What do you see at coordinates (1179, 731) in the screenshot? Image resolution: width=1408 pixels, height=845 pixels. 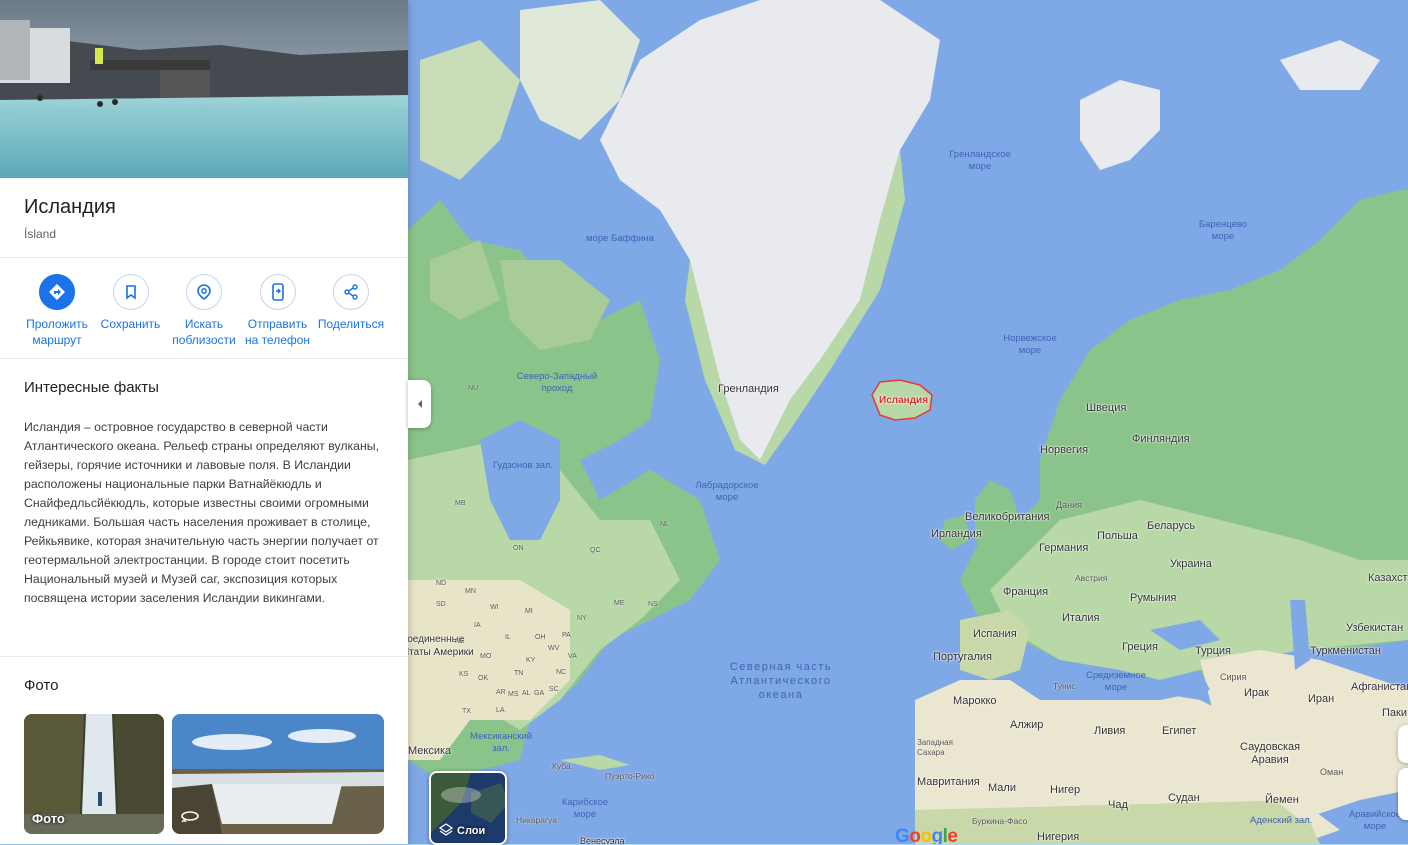 I see `map-label-egypt: Египет` at bounding box center [1179, 731].